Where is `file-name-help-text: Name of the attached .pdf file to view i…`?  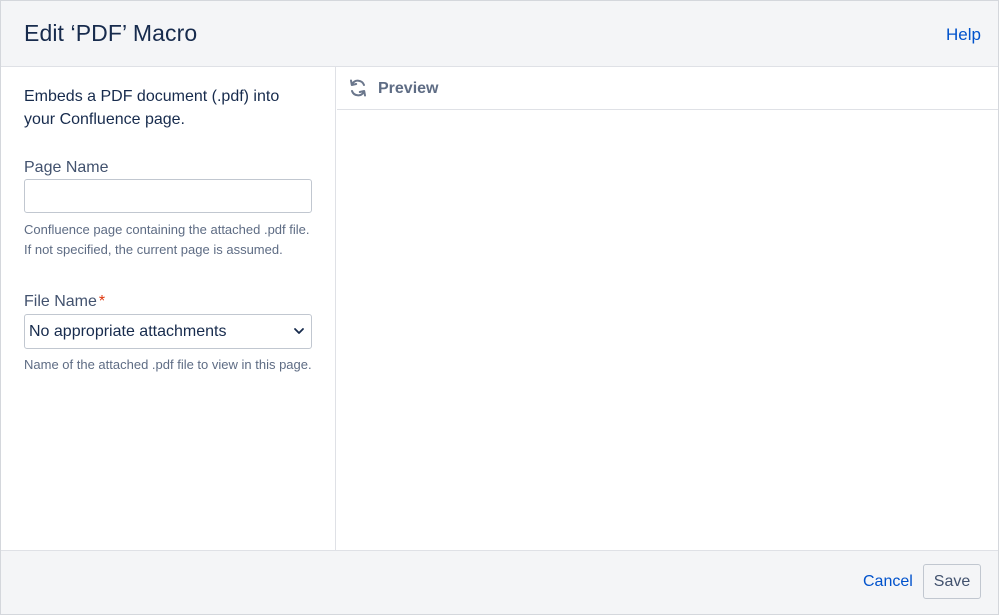 file-name-help-text: Name of the attached .pdf file to view i… is located at coordinates (168, 364).